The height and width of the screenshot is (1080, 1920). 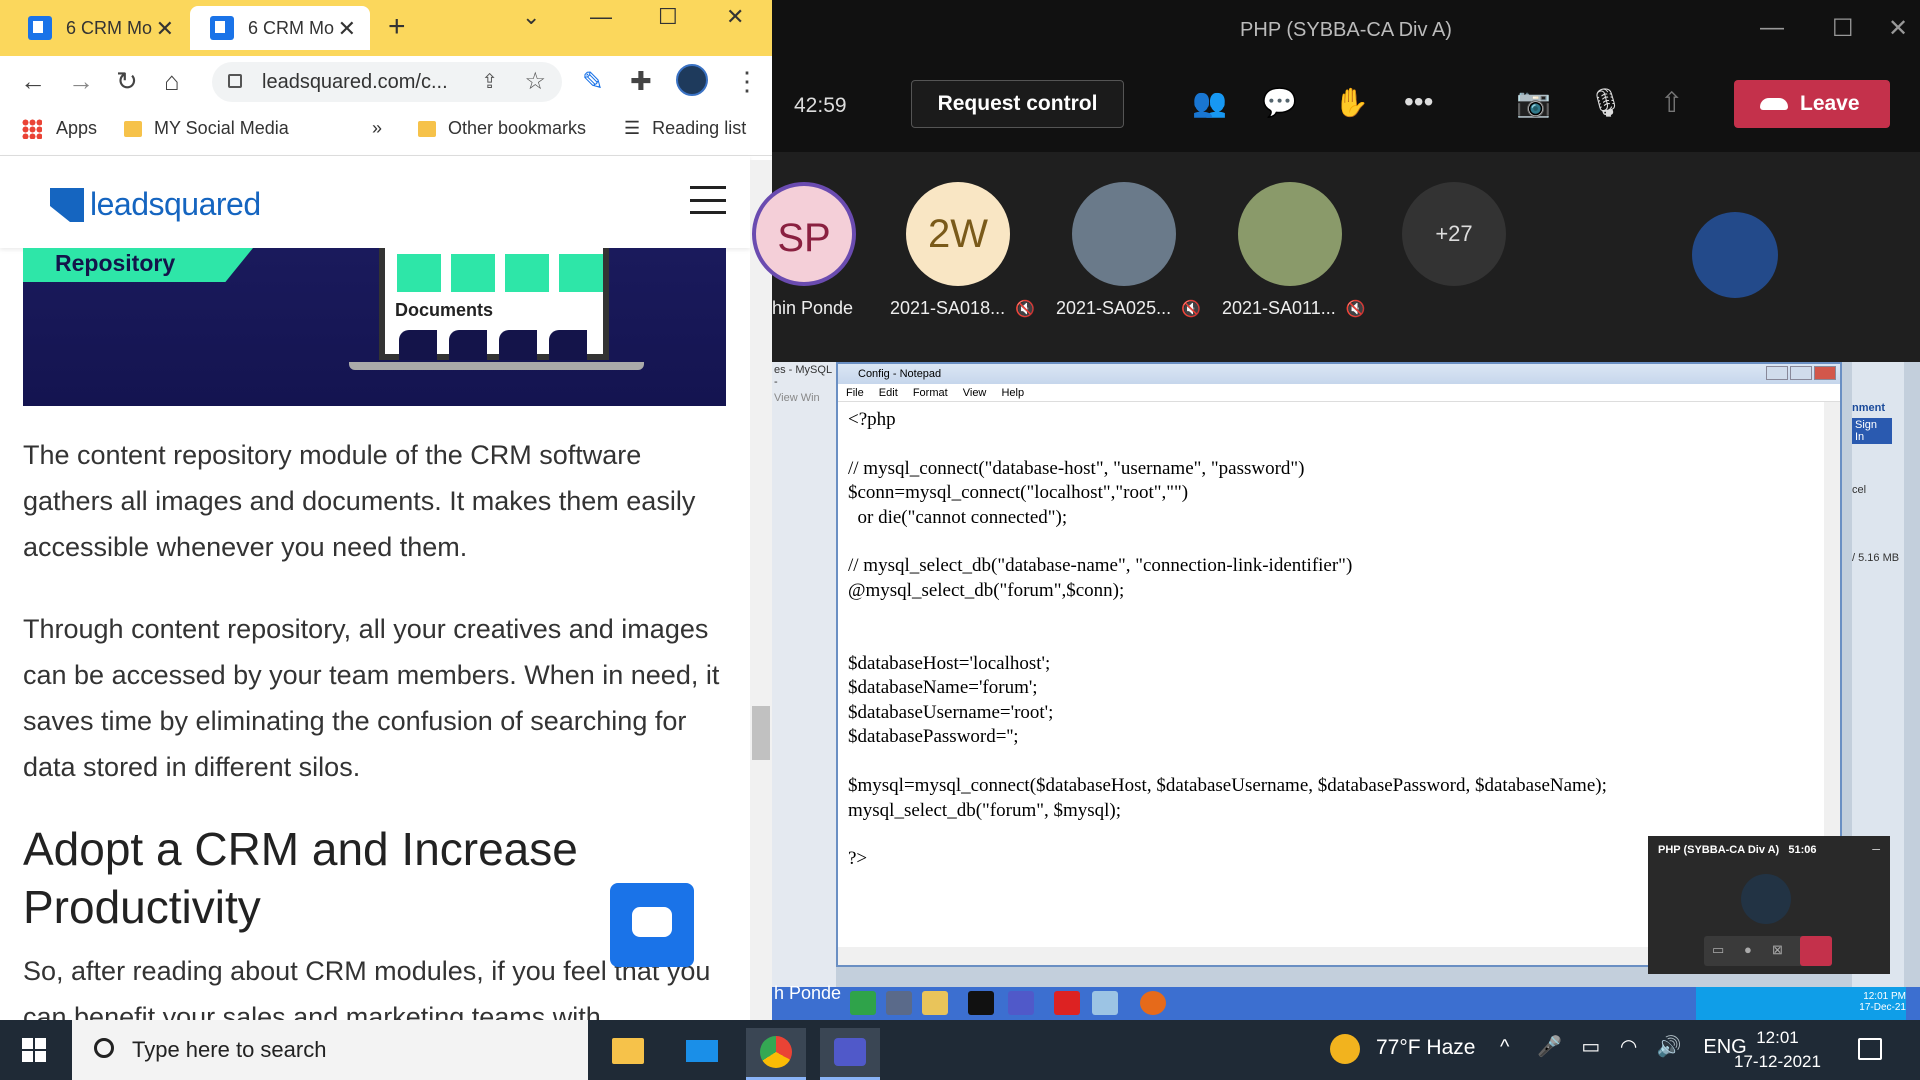 What do you see at coordinates (172, 81) in the screenshot?
I see `home-icon: ⌂` at bounding box center [172, 81].